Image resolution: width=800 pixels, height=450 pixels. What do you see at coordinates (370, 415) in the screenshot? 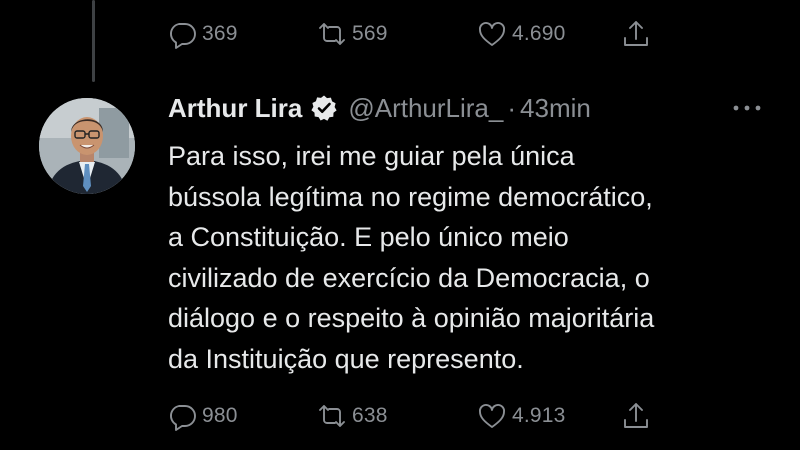
I see `retweet-count: 638` at bounding box center [370, 415].